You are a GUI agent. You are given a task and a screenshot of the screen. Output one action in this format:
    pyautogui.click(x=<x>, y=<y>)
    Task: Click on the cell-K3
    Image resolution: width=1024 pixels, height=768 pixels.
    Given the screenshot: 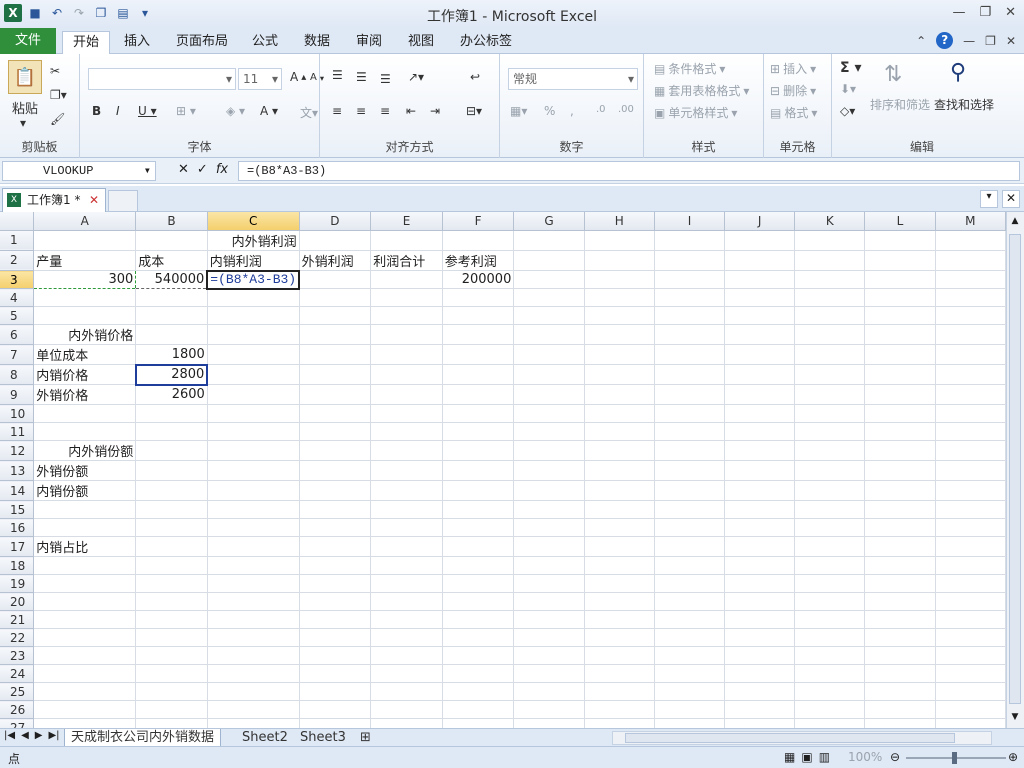 What is the action you would take?
    pyautogui.click(x=830, y=279)
    